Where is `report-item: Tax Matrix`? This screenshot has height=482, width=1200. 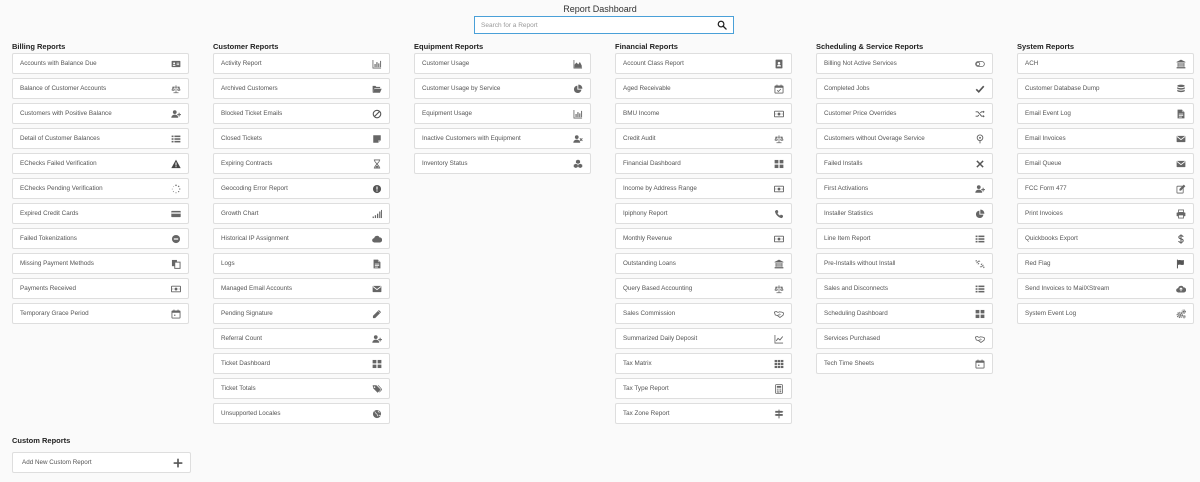 report-item: Tax Matrix is located at coordinates (703, 363).